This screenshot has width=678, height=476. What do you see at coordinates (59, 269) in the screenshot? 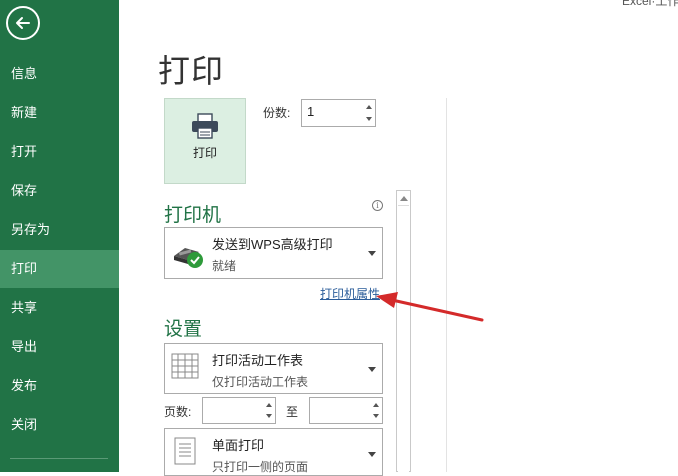
I see `sidebar-item-print: 打印` at bounding box center [59, 269].